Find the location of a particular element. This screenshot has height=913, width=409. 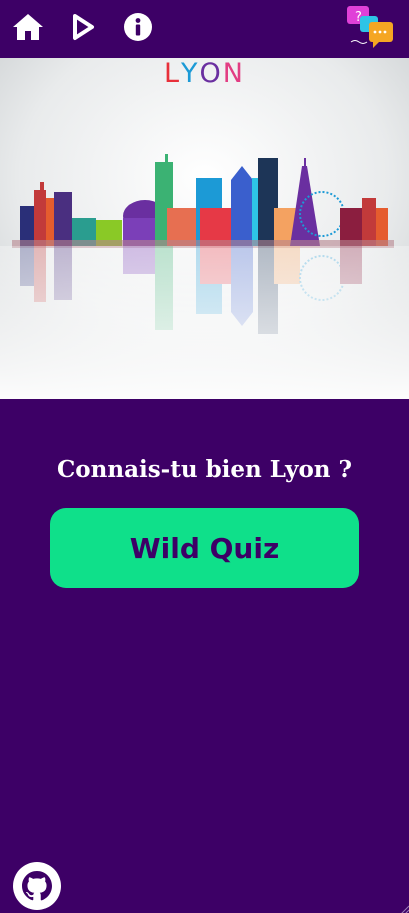

play-icon is located at coordinates (83, 27).